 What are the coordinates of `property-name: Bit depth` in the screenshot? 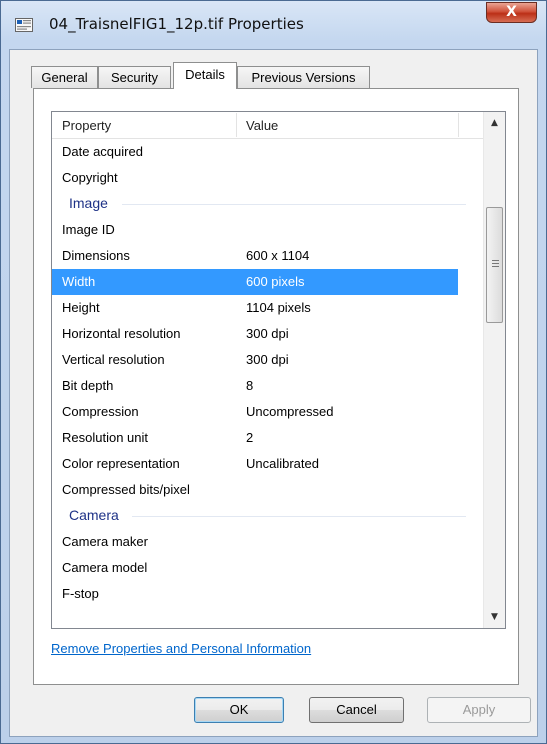 It's located at (88, 385).